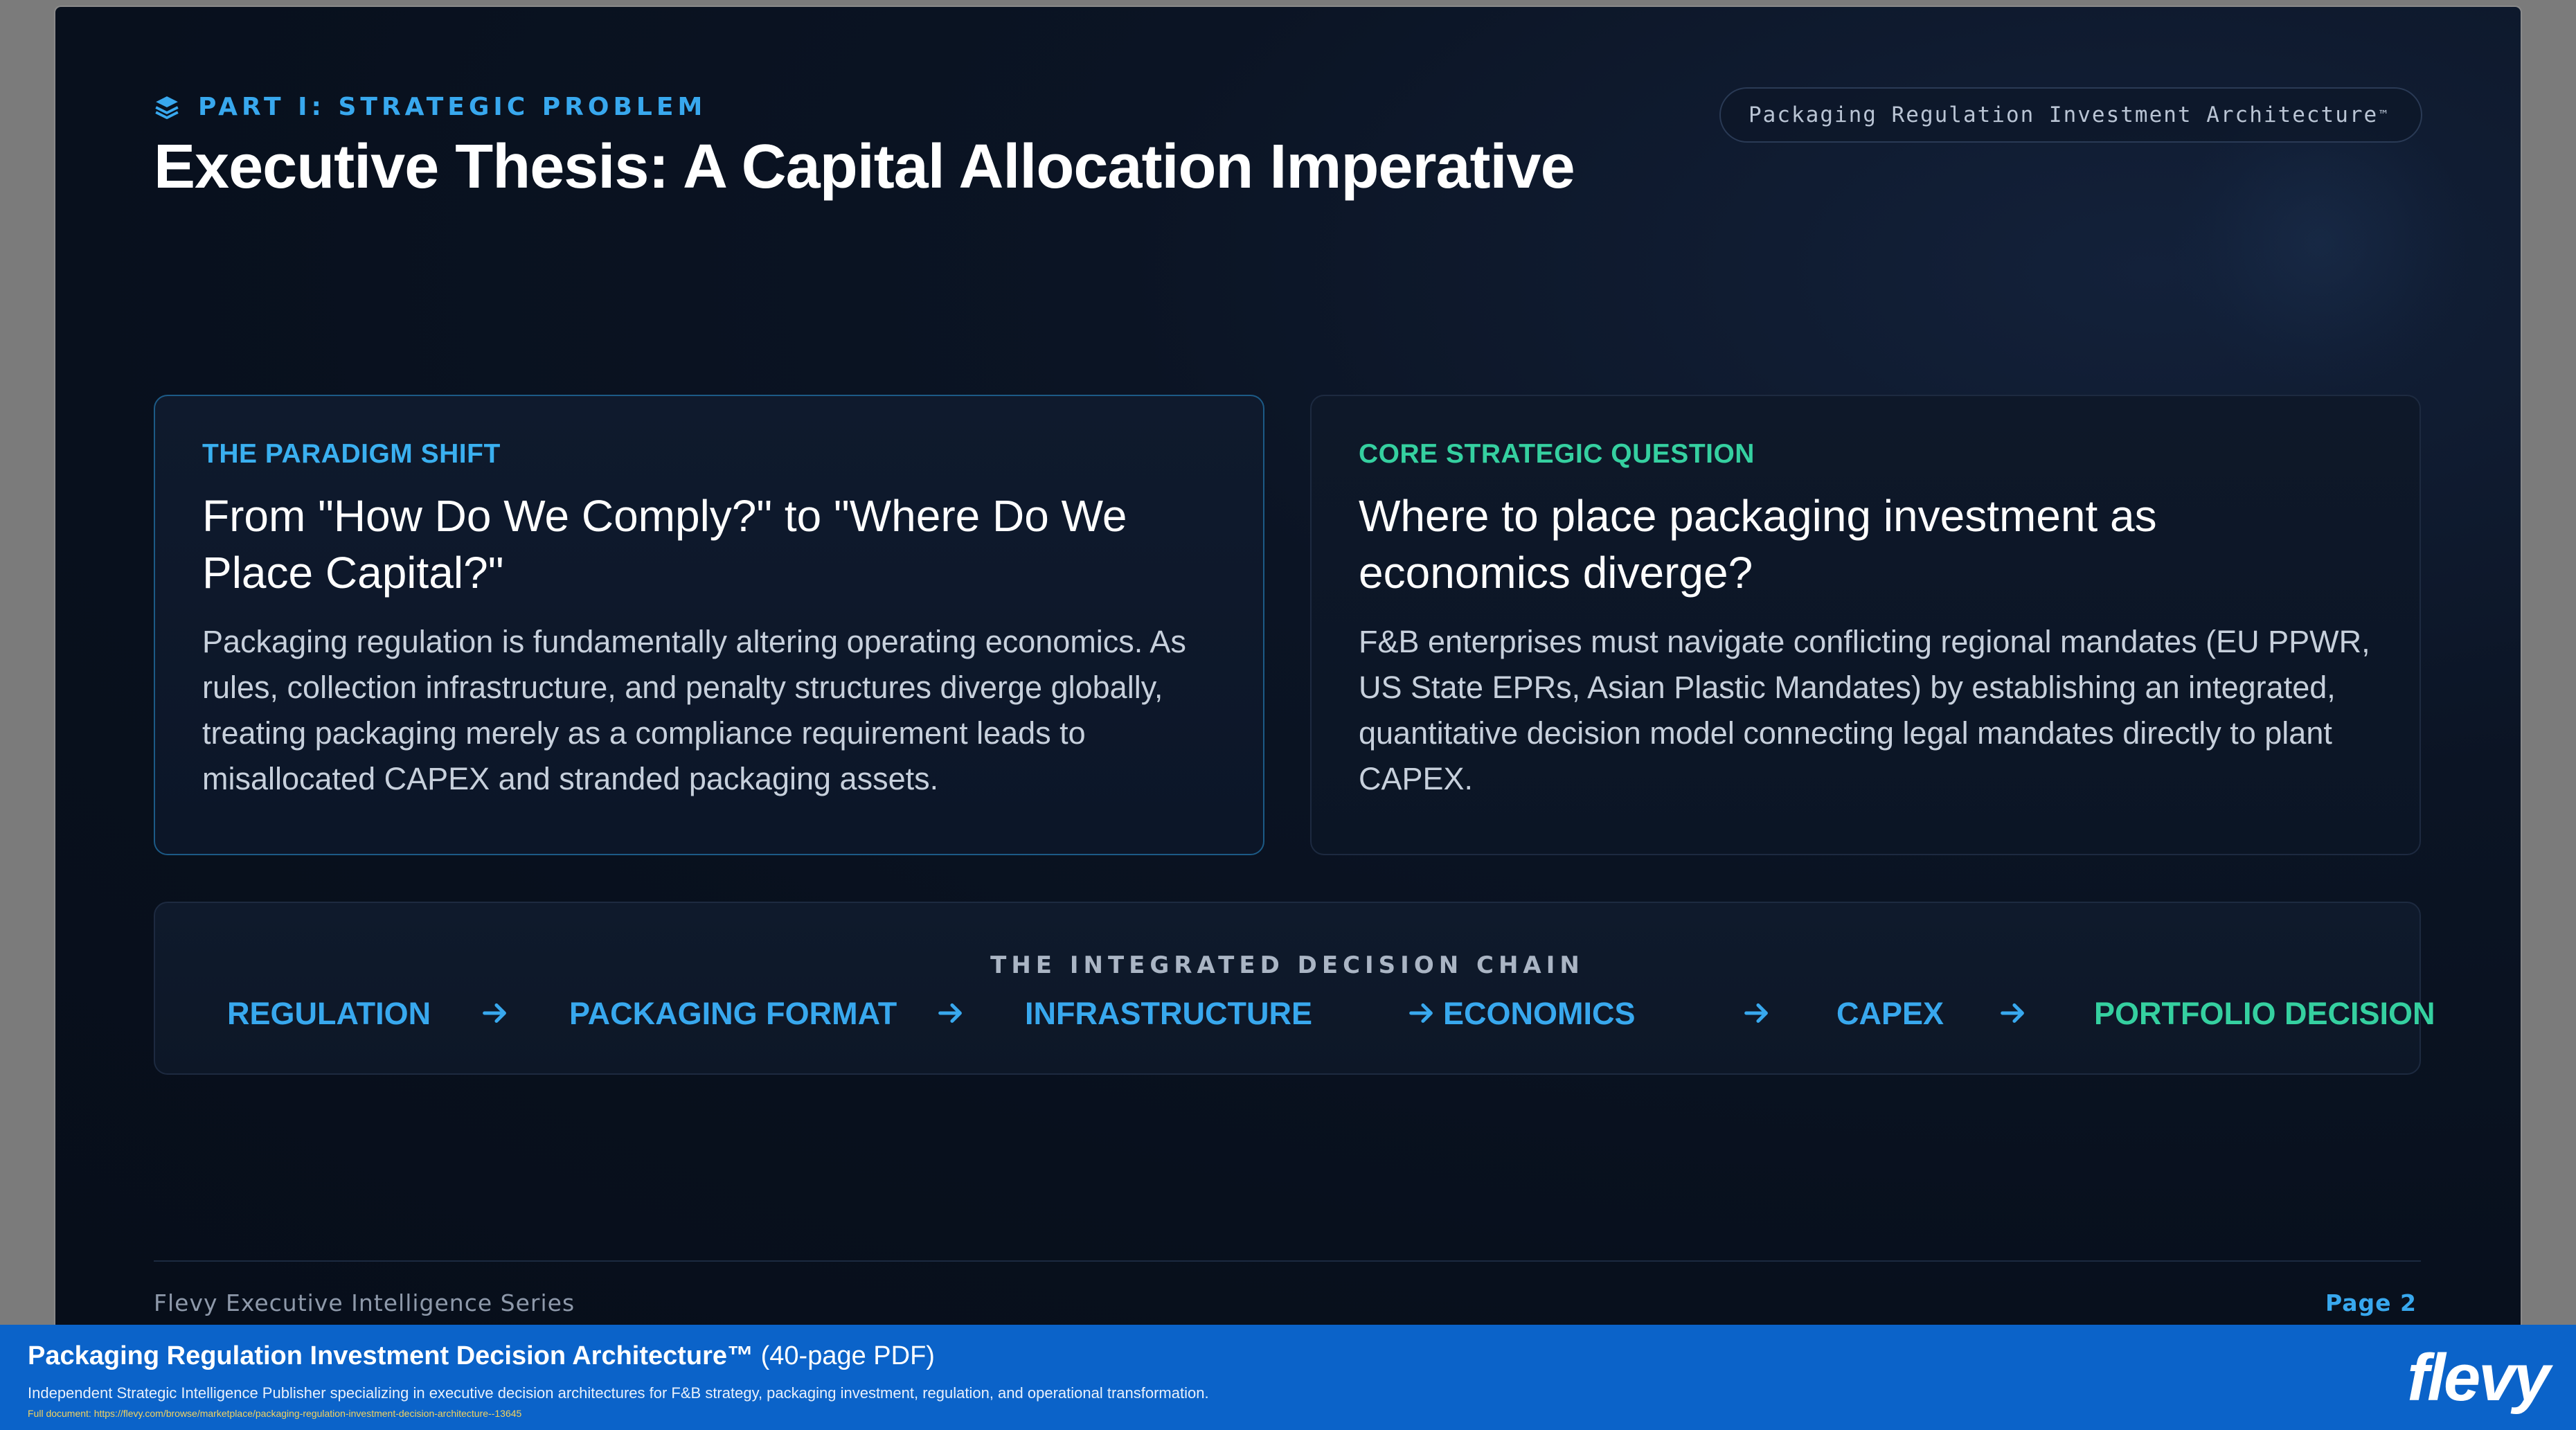  What do you see at coordinates (2264, 1013) in the screenshot?
I see `chain-step-portfolio-decision: PORTFOLIO DECISION` at bounding box center [2264, 1013].